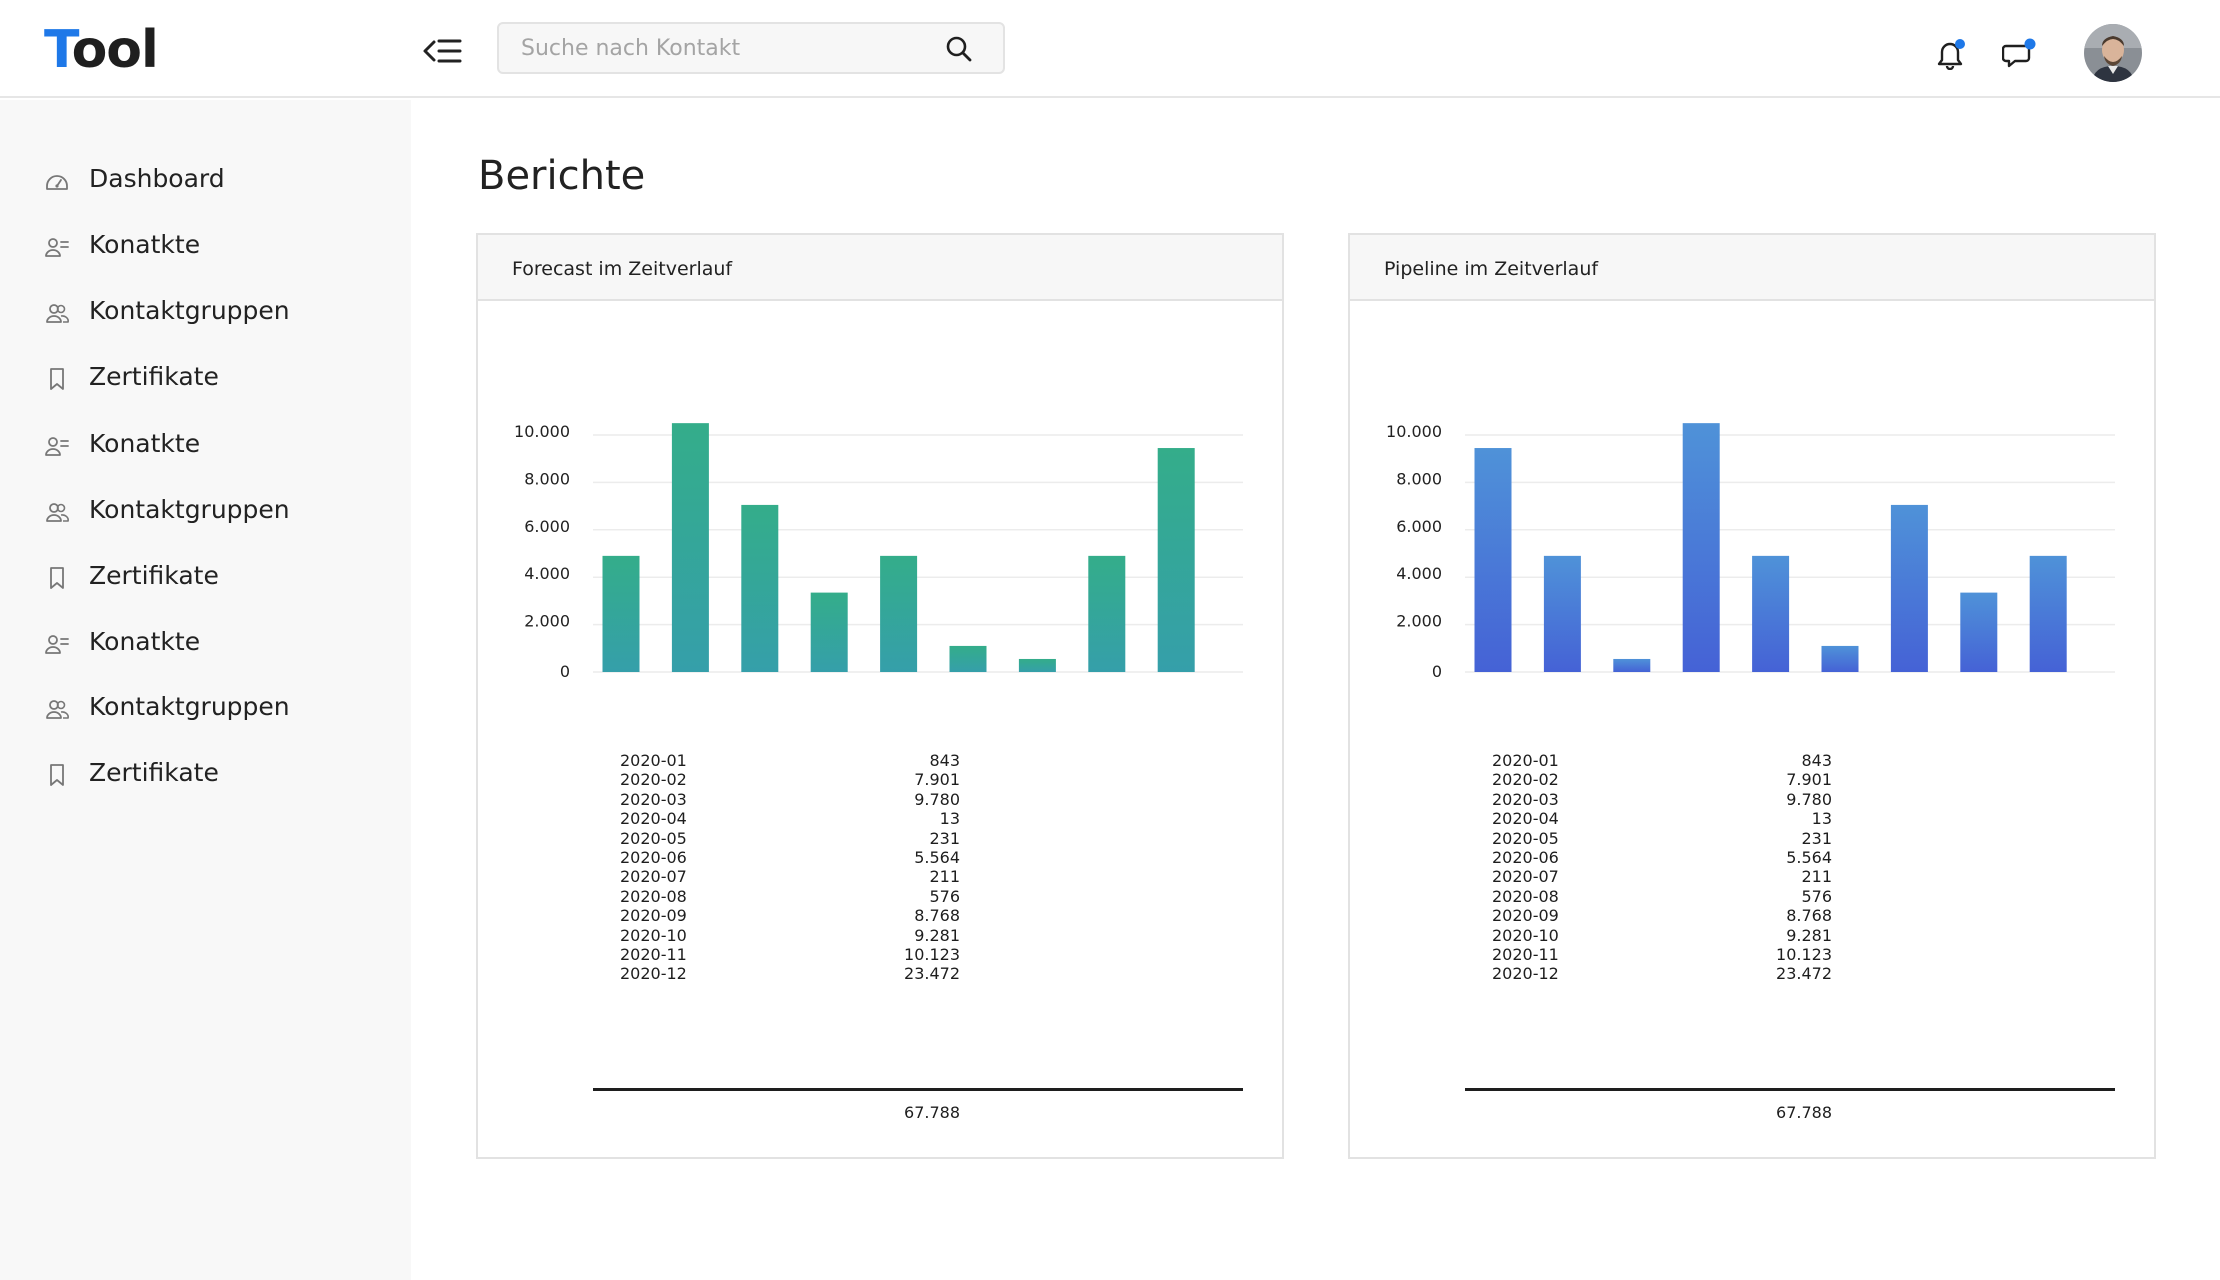 The height and width of the screenshot is (1280, 2220). Describe the element at coordinates (1752, 268) in the screenshot. I see `card-header: Pipeline im Zeitverlauf` at that location.